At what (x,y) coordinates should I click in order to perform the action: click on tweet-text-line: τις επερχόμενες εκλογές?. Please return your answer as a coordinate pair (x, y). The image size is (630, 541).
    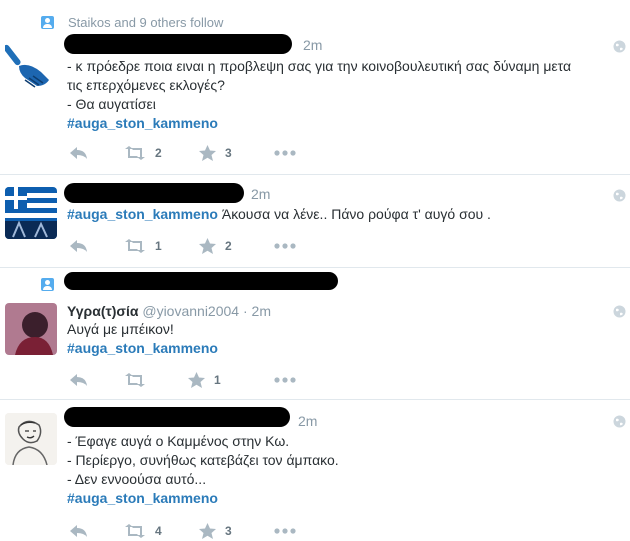
    Looking at the image, I should click on (146, 85).